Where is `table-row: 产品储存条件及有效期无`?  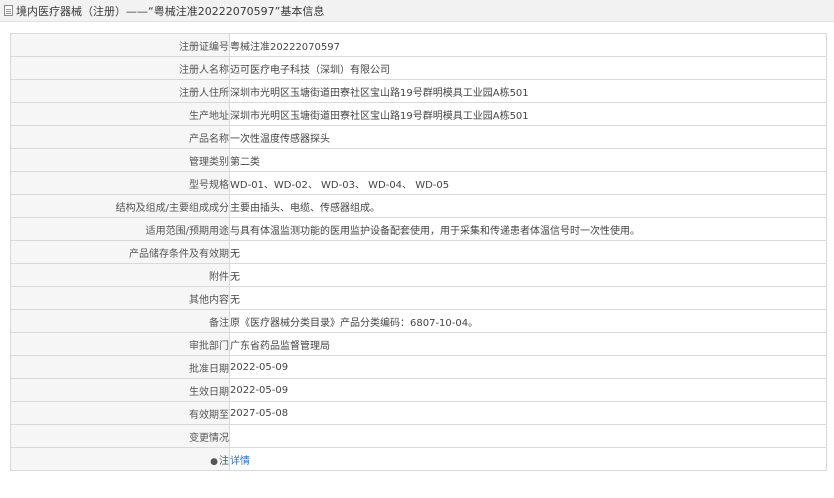 table-row: 产品储存条件及有效期无 is located at coordinates (418, 252).